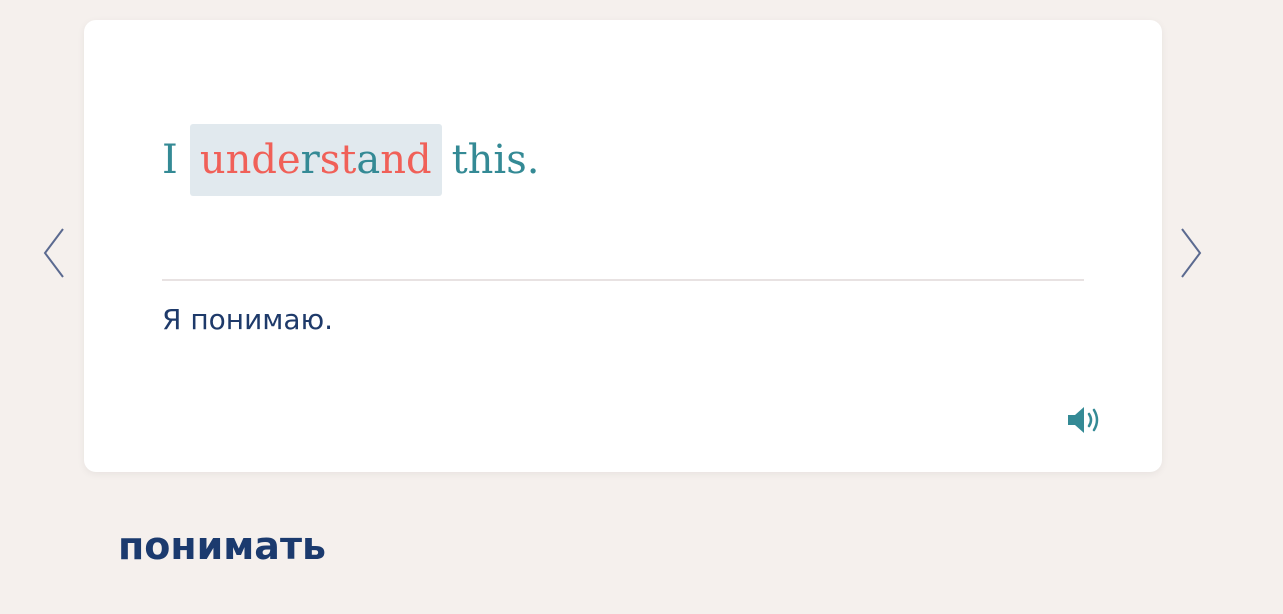 The image size is (1283, 614). I want to click on target-word-part: r, so click(310, 160).